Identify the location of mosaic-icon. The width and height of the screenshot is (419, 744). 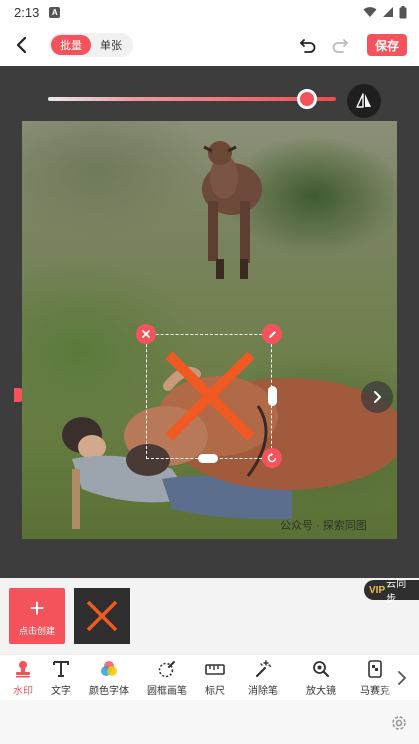
(375, 669).